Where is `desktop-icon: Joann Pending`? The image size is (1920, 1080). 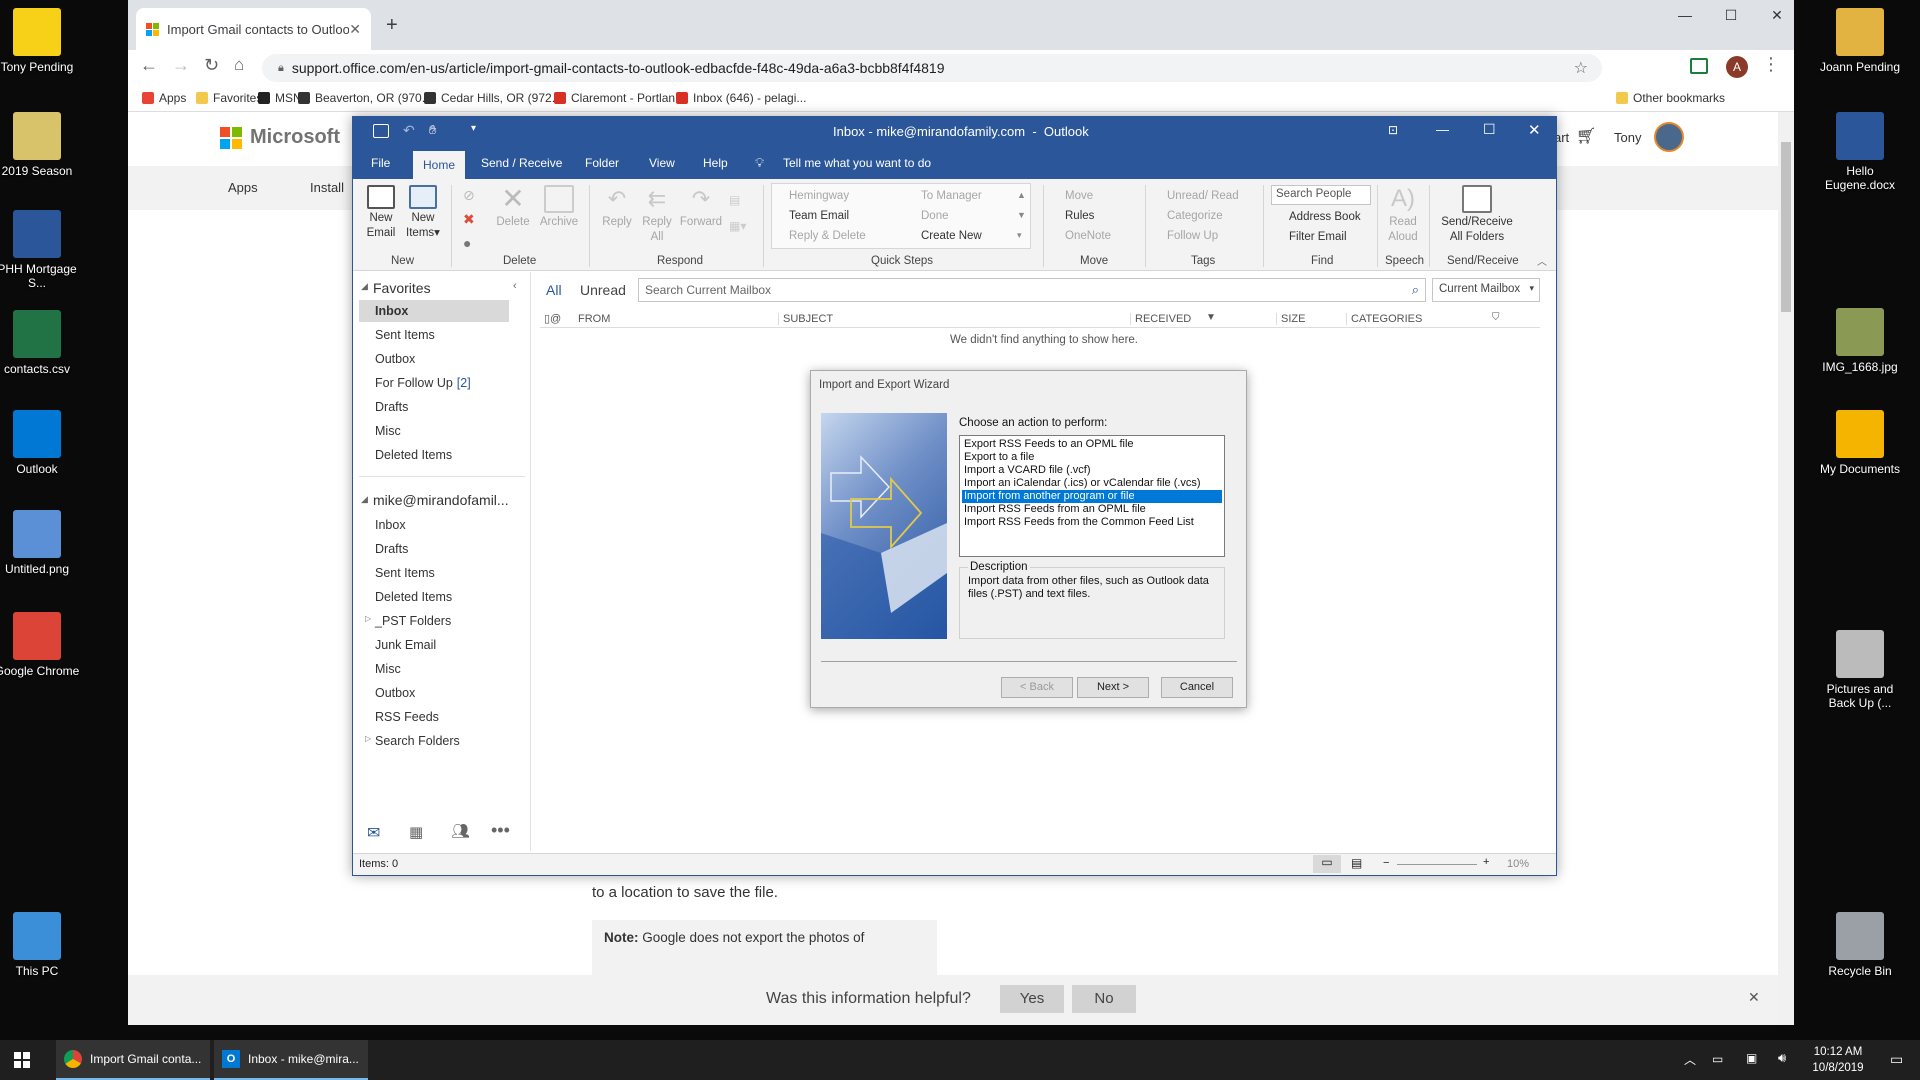
desktop-icon: Joann Pending is located at coordinates (1860, 41).